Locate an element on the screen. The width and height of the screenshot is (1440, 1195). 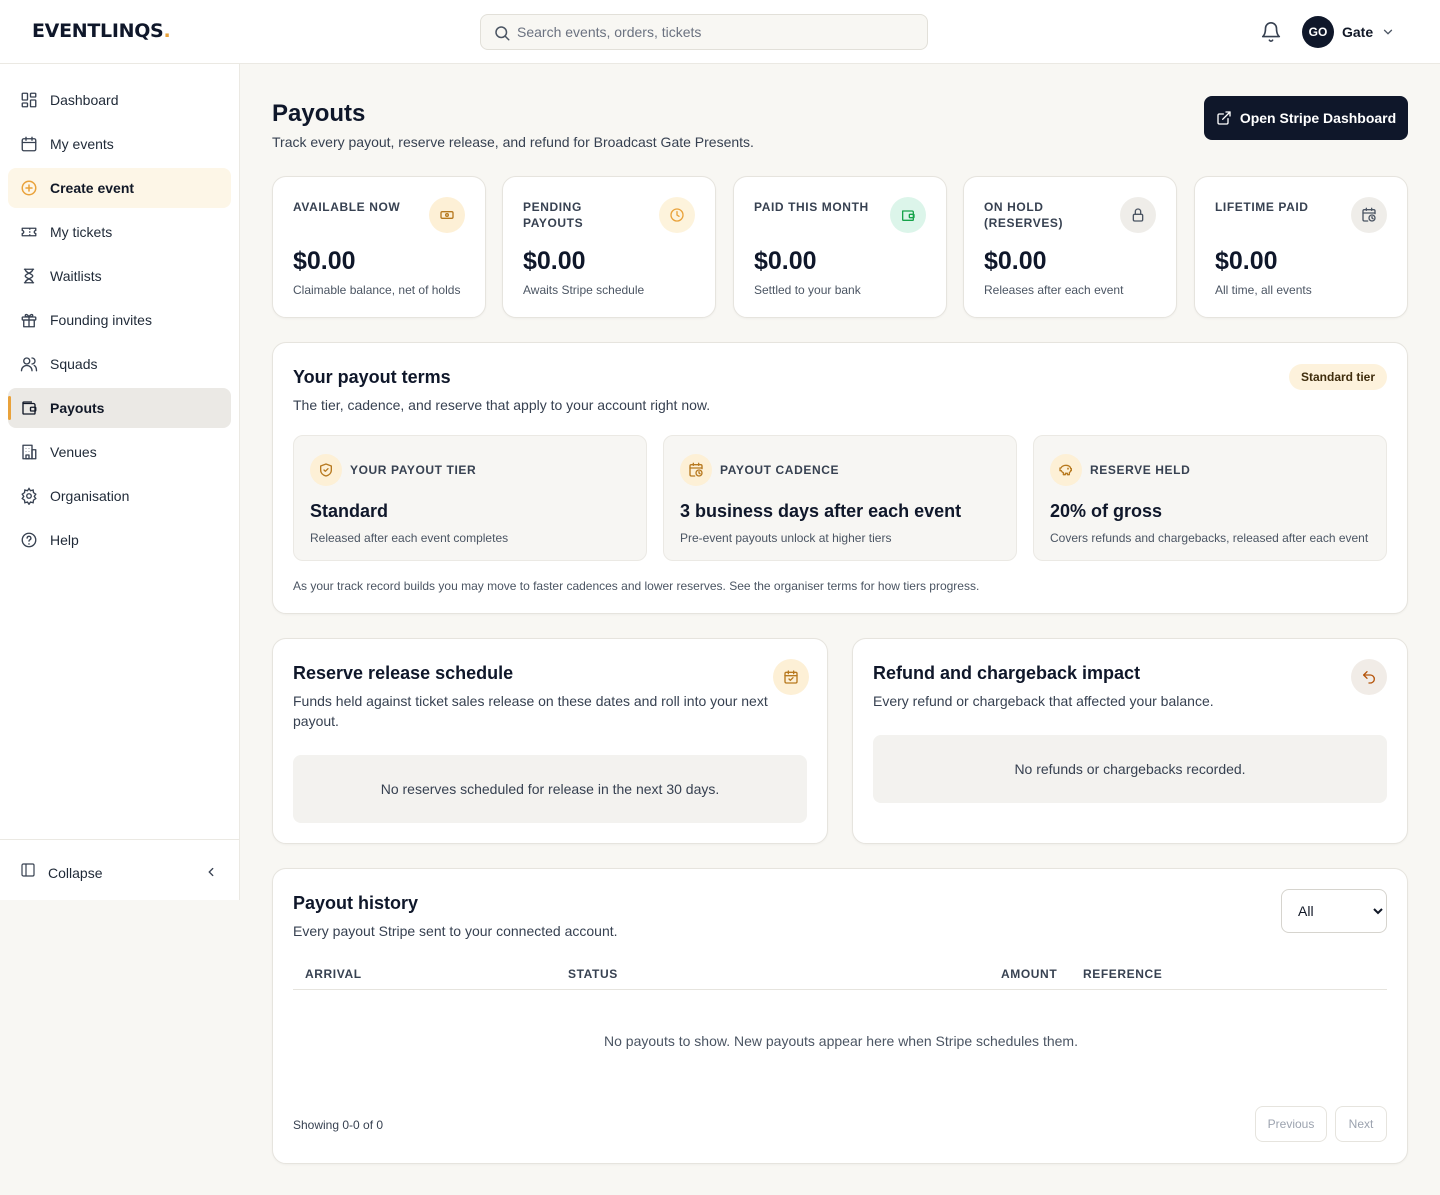
cash-icon is located at coordinates (447, 215).